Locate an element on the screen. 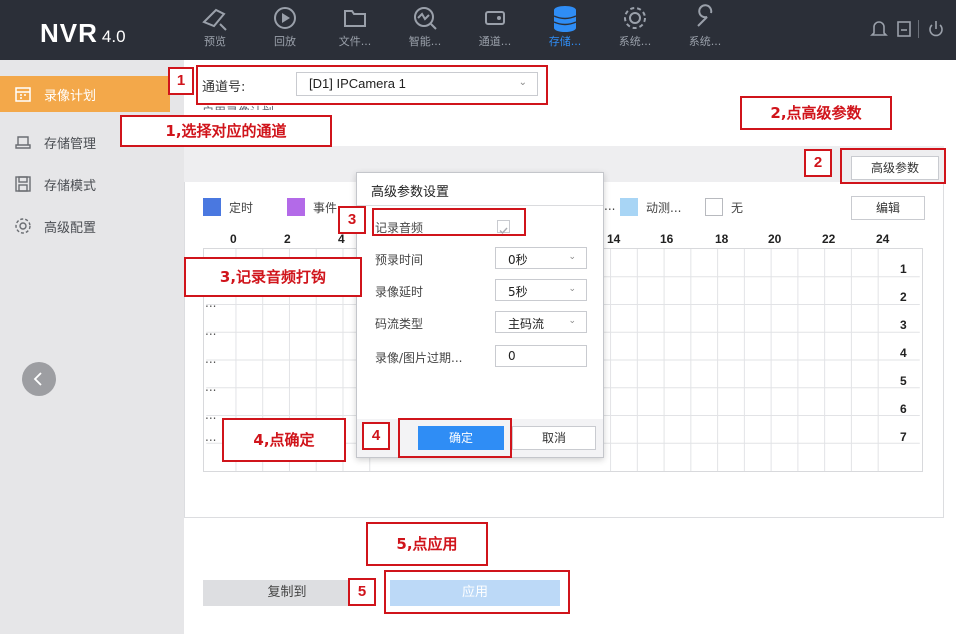 The height and width of the screenshot is (634, 956). collapse-back-button is located at coordinates (39, 379).